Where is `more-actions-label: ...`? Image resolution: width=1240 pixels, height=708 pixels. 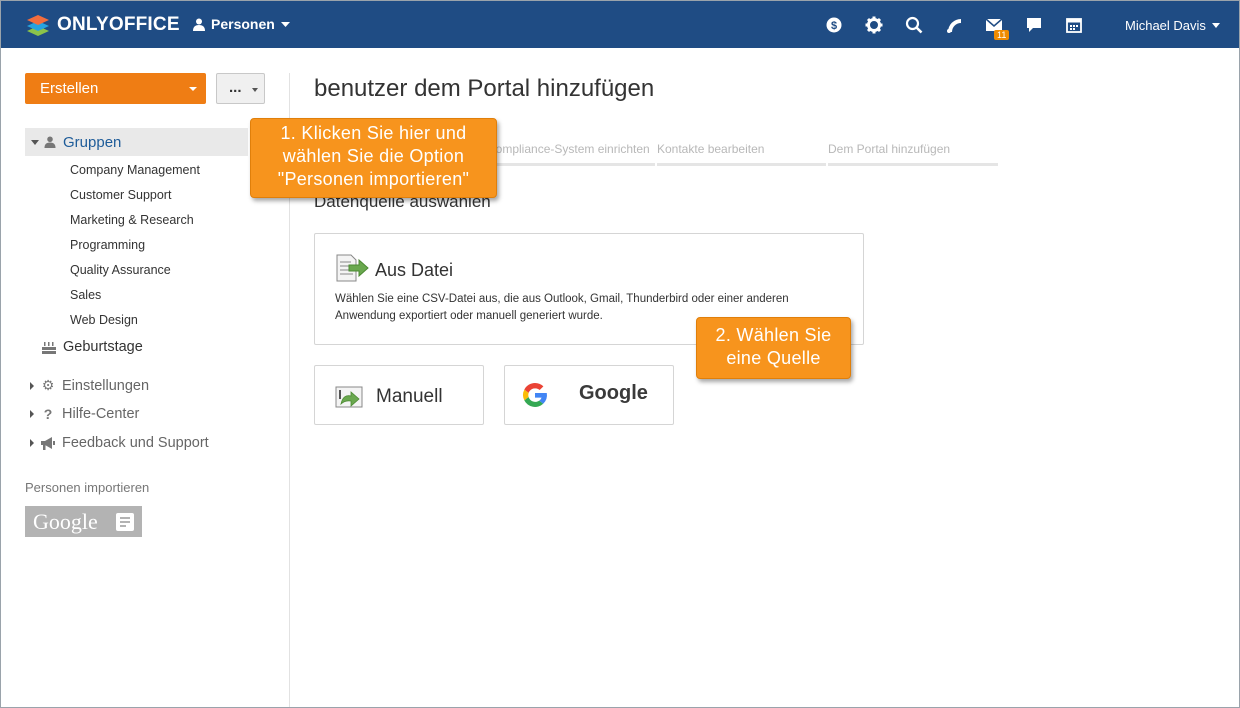
more-actions-label: ... is located at coordinates (235, 87).